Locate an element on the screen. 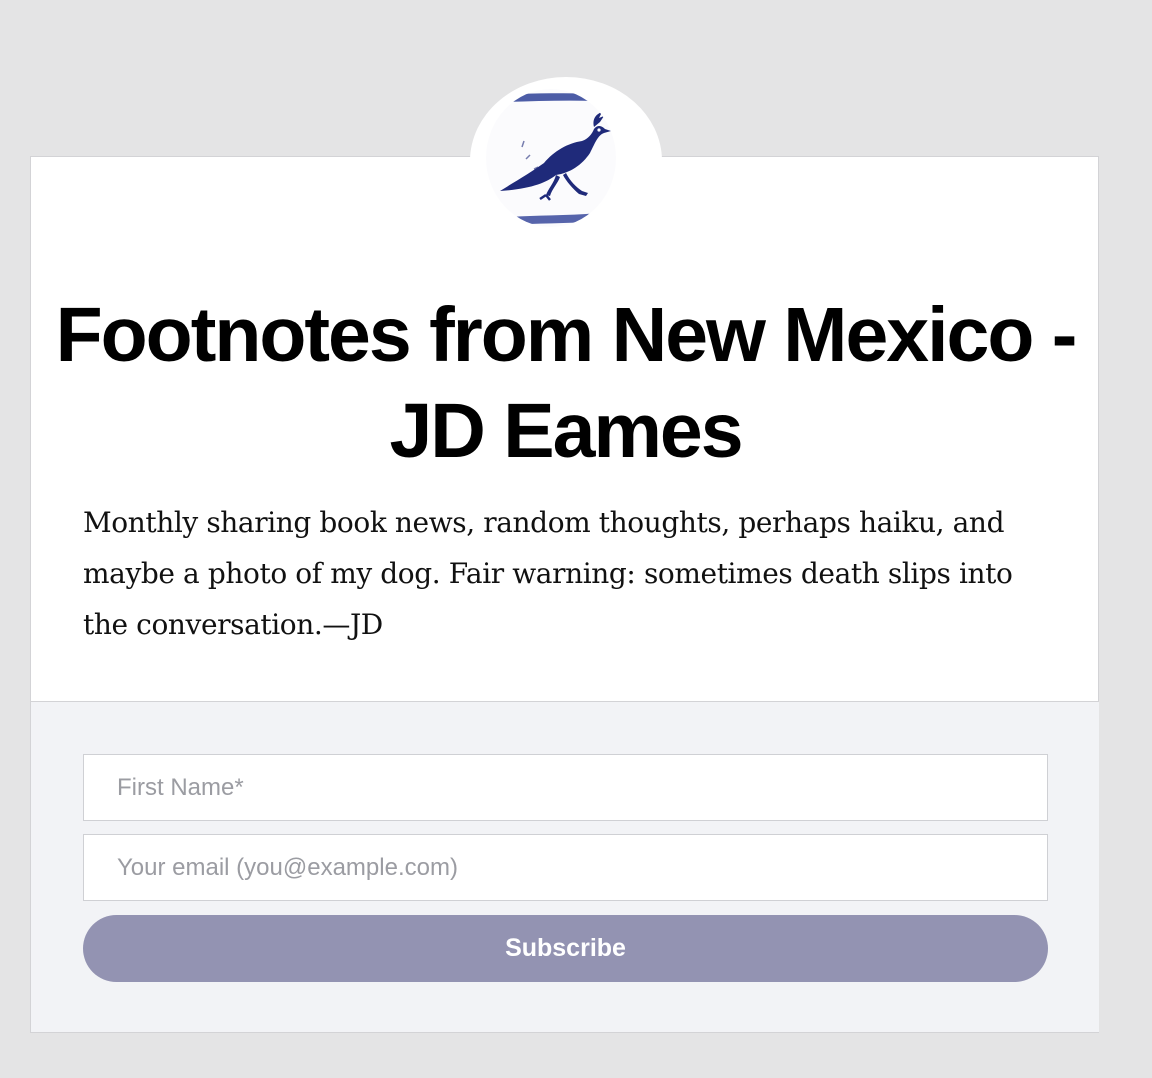 The image size is (1152, 1078). email-input is located at coordinates (565, 867).